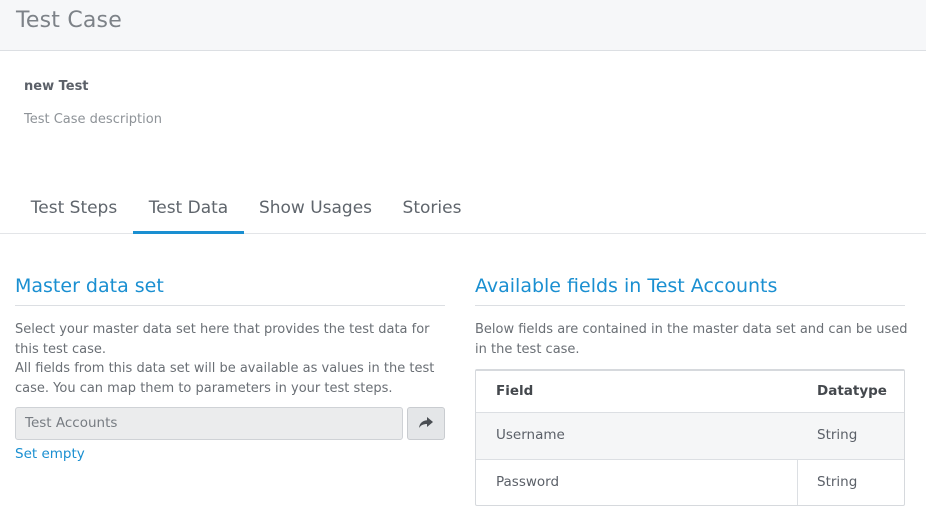 Image resolution: width=926 pixels, height=523 pixels. I want to click on help-line: in the test case., so click(527, 349).